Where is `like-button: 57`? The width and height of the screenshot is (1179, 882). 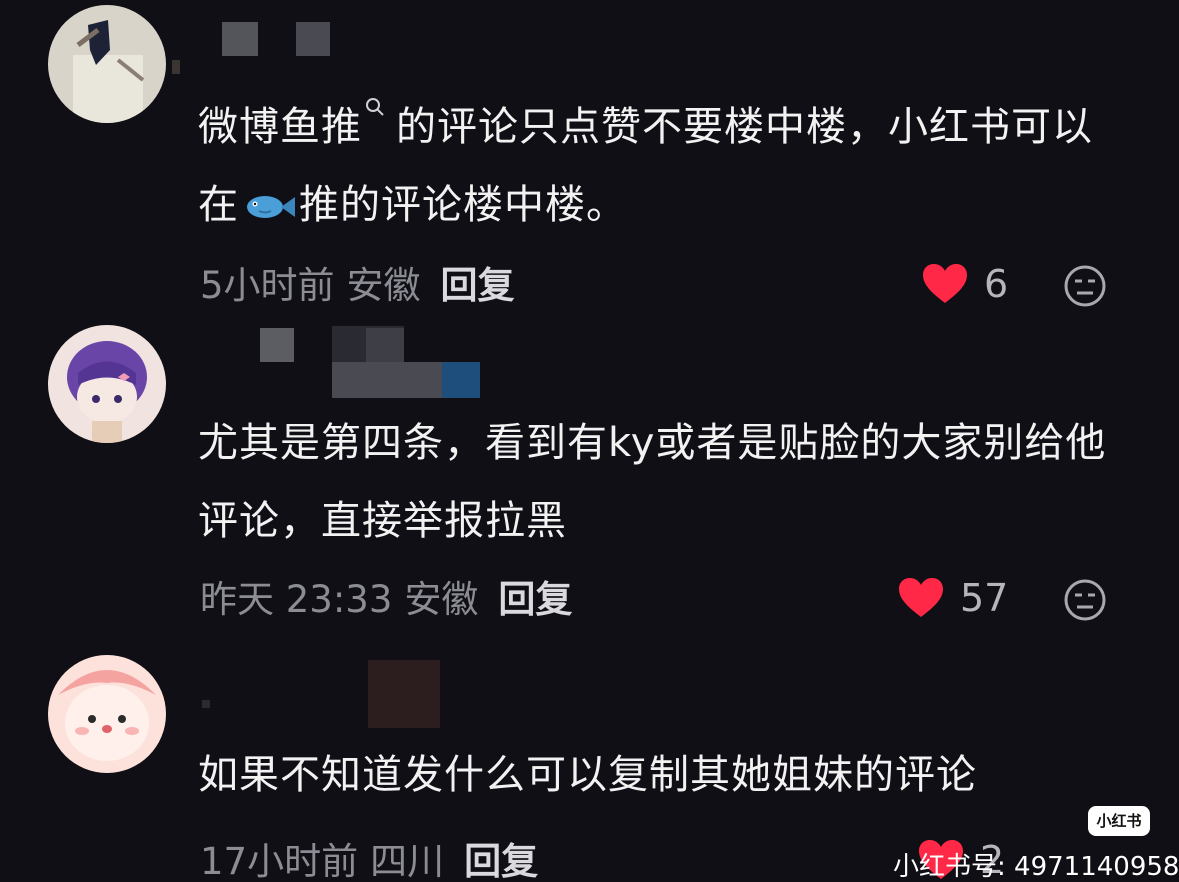 like-button: 57 is located at coordinates (953, 598).